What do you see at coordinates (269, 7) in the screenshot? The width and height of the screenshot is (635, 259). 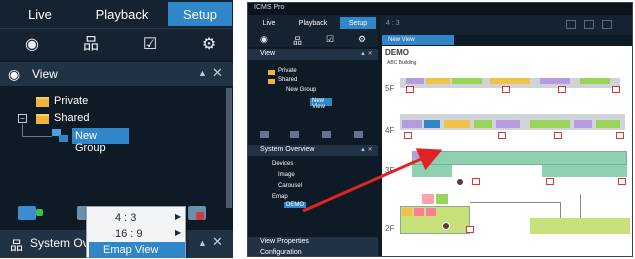 I see `window-title: ICMS Pro` at bounding box center [269, 7].